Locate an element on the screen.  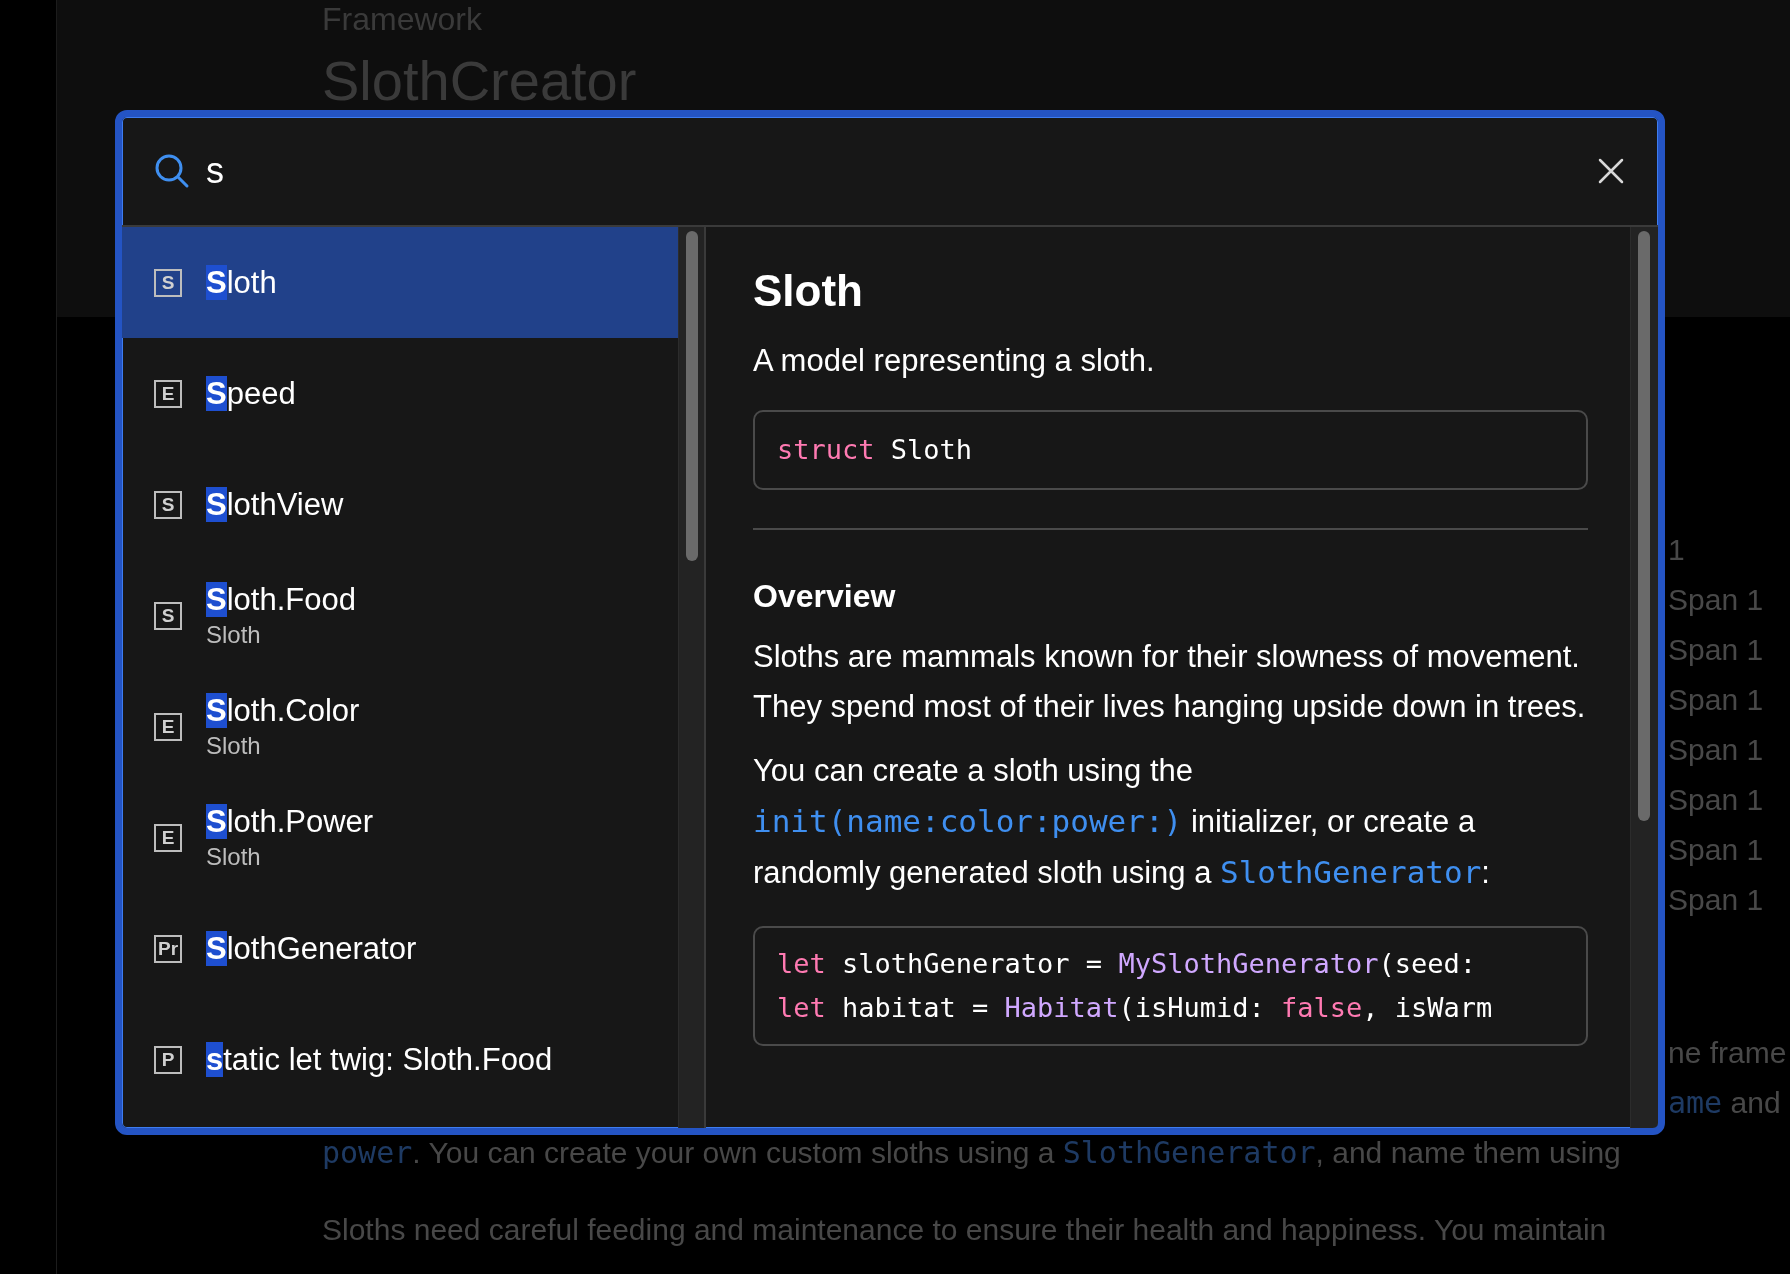
code-block: let slothGenerator = MySlothGenerator(seed: let habitat = Habitat(isHumid: false, isWarm is located at coordinates (1170, 986).